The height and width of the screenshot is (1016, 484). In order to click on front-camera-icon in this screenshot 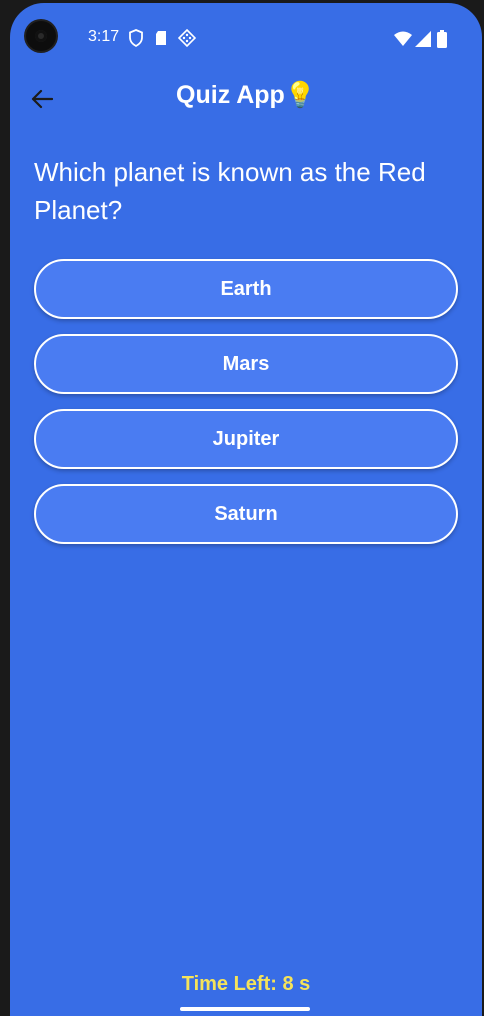, I will do `click(41, 36)`.